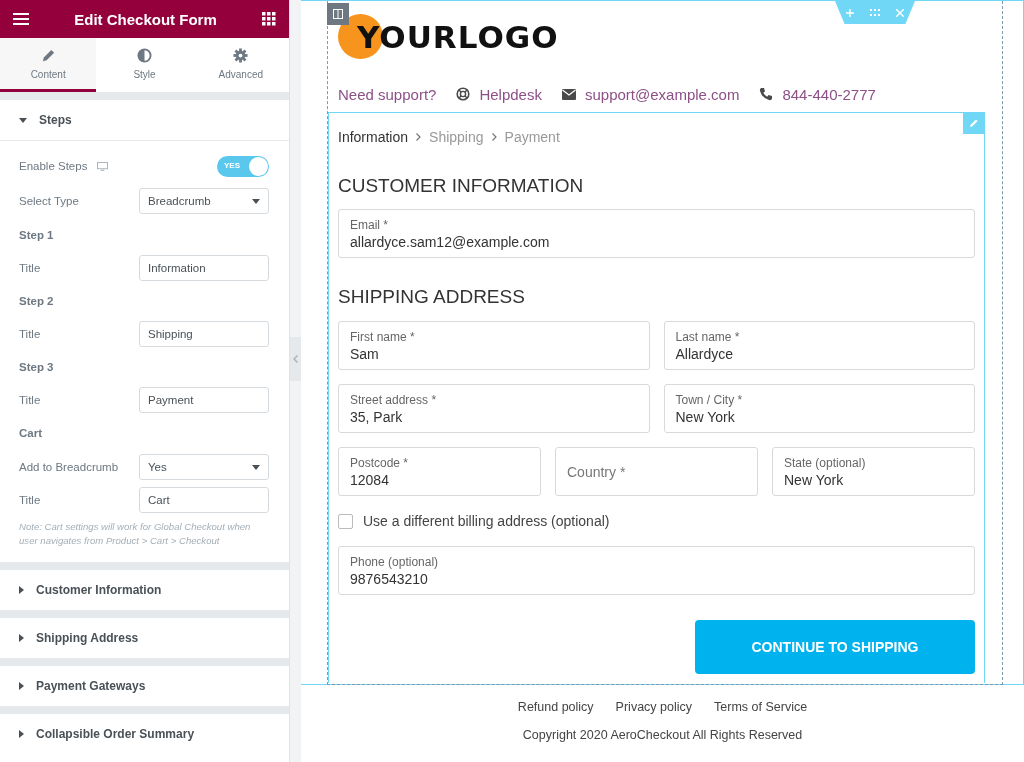  I want to click on column-handle, so click(338, 14).